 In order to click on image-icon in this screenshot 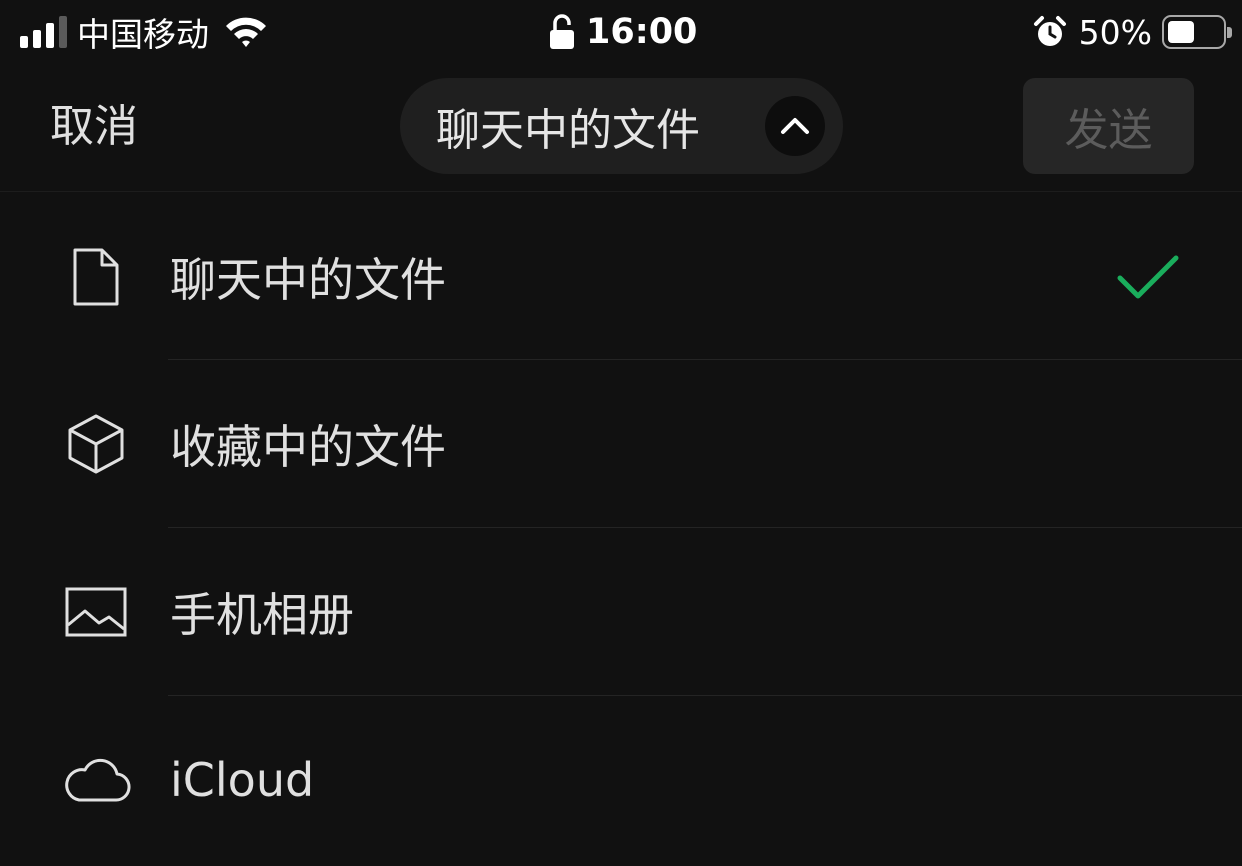, I will do `click(96, 612)`.